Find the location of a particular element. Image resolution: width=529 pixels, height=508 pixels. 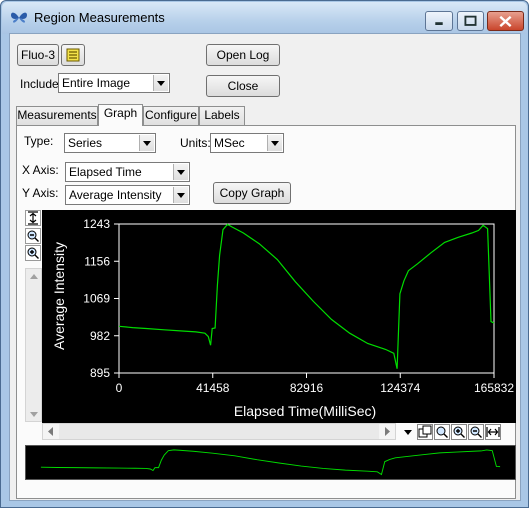

tab-labels-label: Labels is located at coordinates (222, 115).